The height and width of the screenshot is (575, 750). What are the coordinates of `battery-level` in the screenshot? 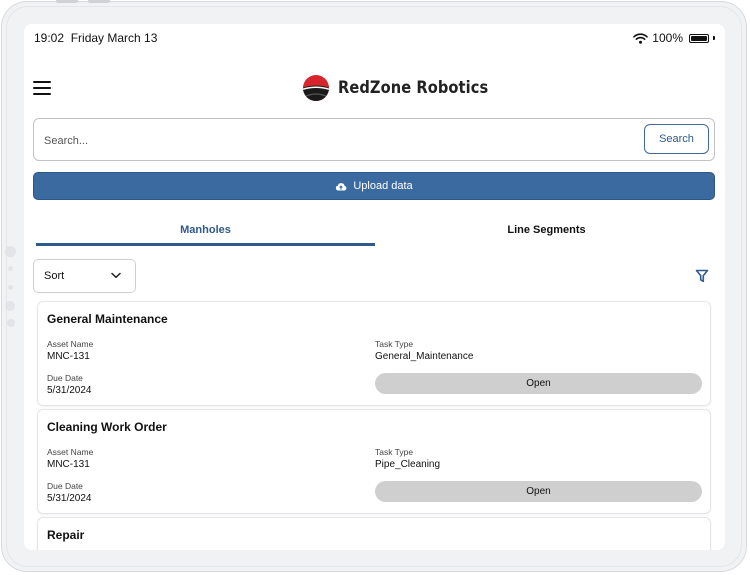 It's located at (699, 38).